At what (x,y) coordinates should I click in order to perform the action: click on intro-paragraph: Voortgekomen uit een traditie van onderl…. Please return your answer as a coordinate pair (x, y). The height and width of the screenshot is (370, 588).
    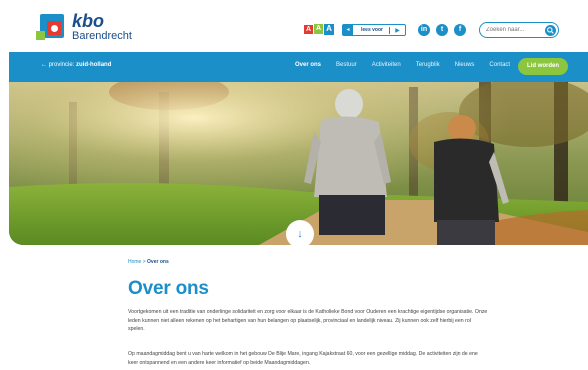
    Looking at the image, I should click on (308, 321).